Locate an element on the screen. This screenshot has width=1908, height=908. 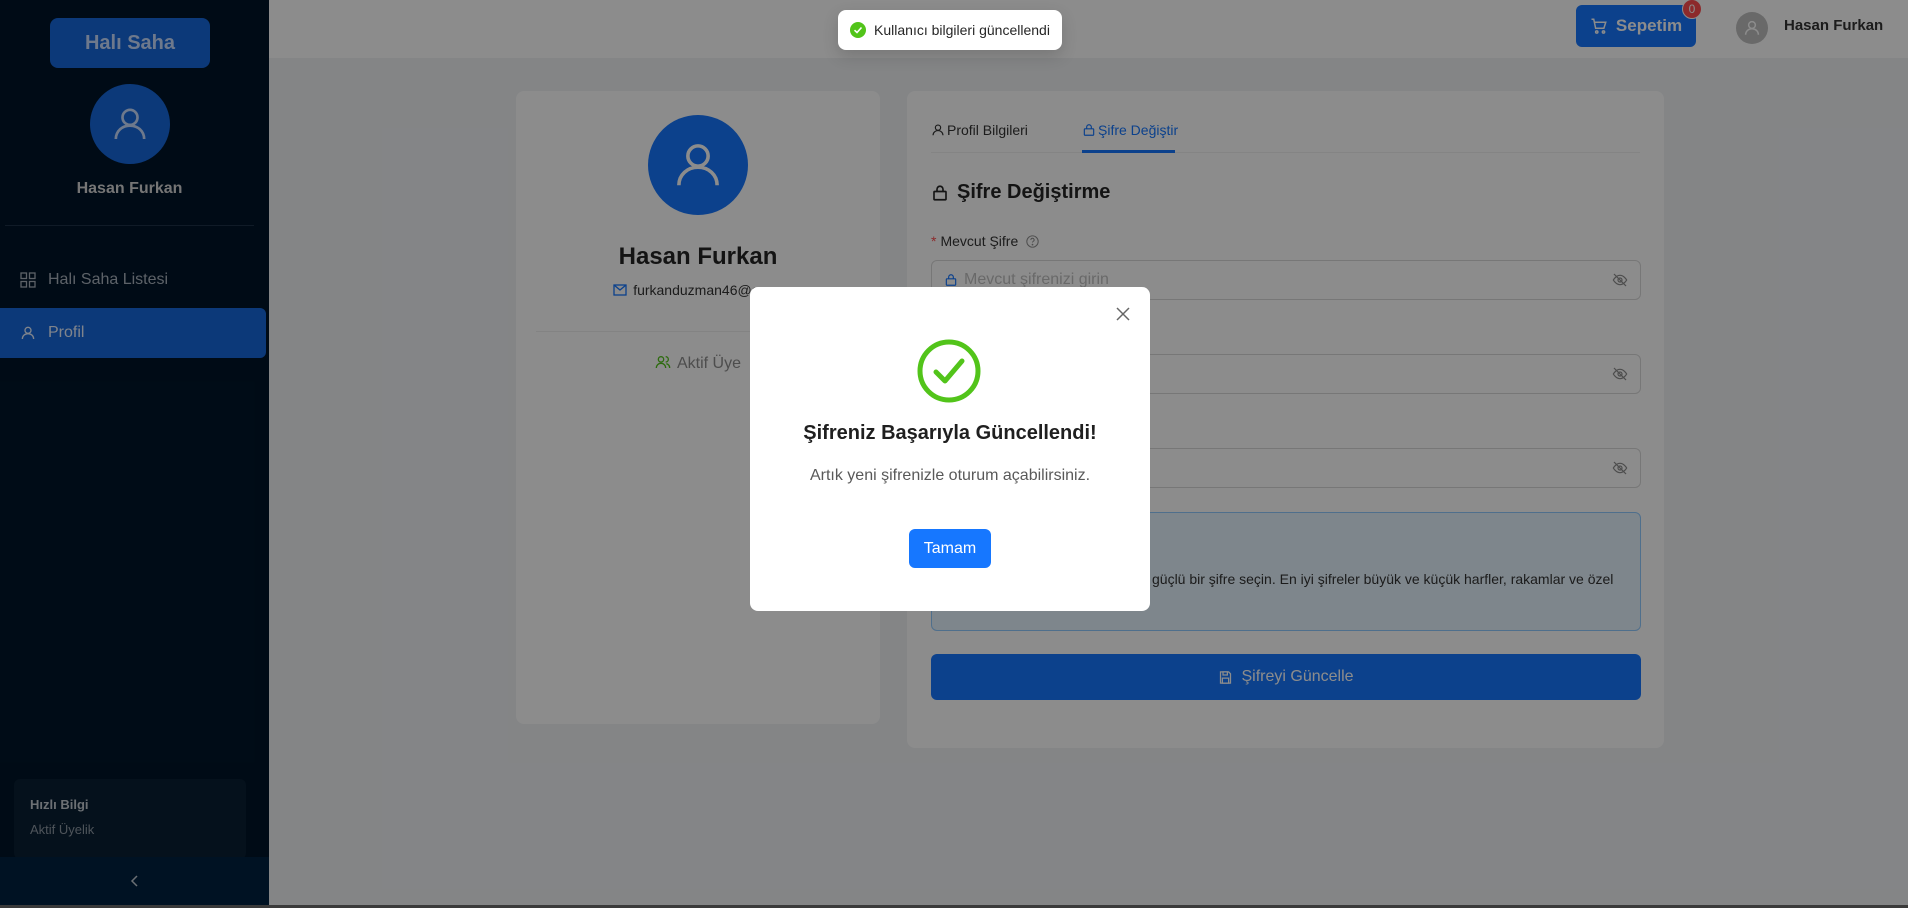
modal-ok-button: Tamam is located at coordinates (950, 548).